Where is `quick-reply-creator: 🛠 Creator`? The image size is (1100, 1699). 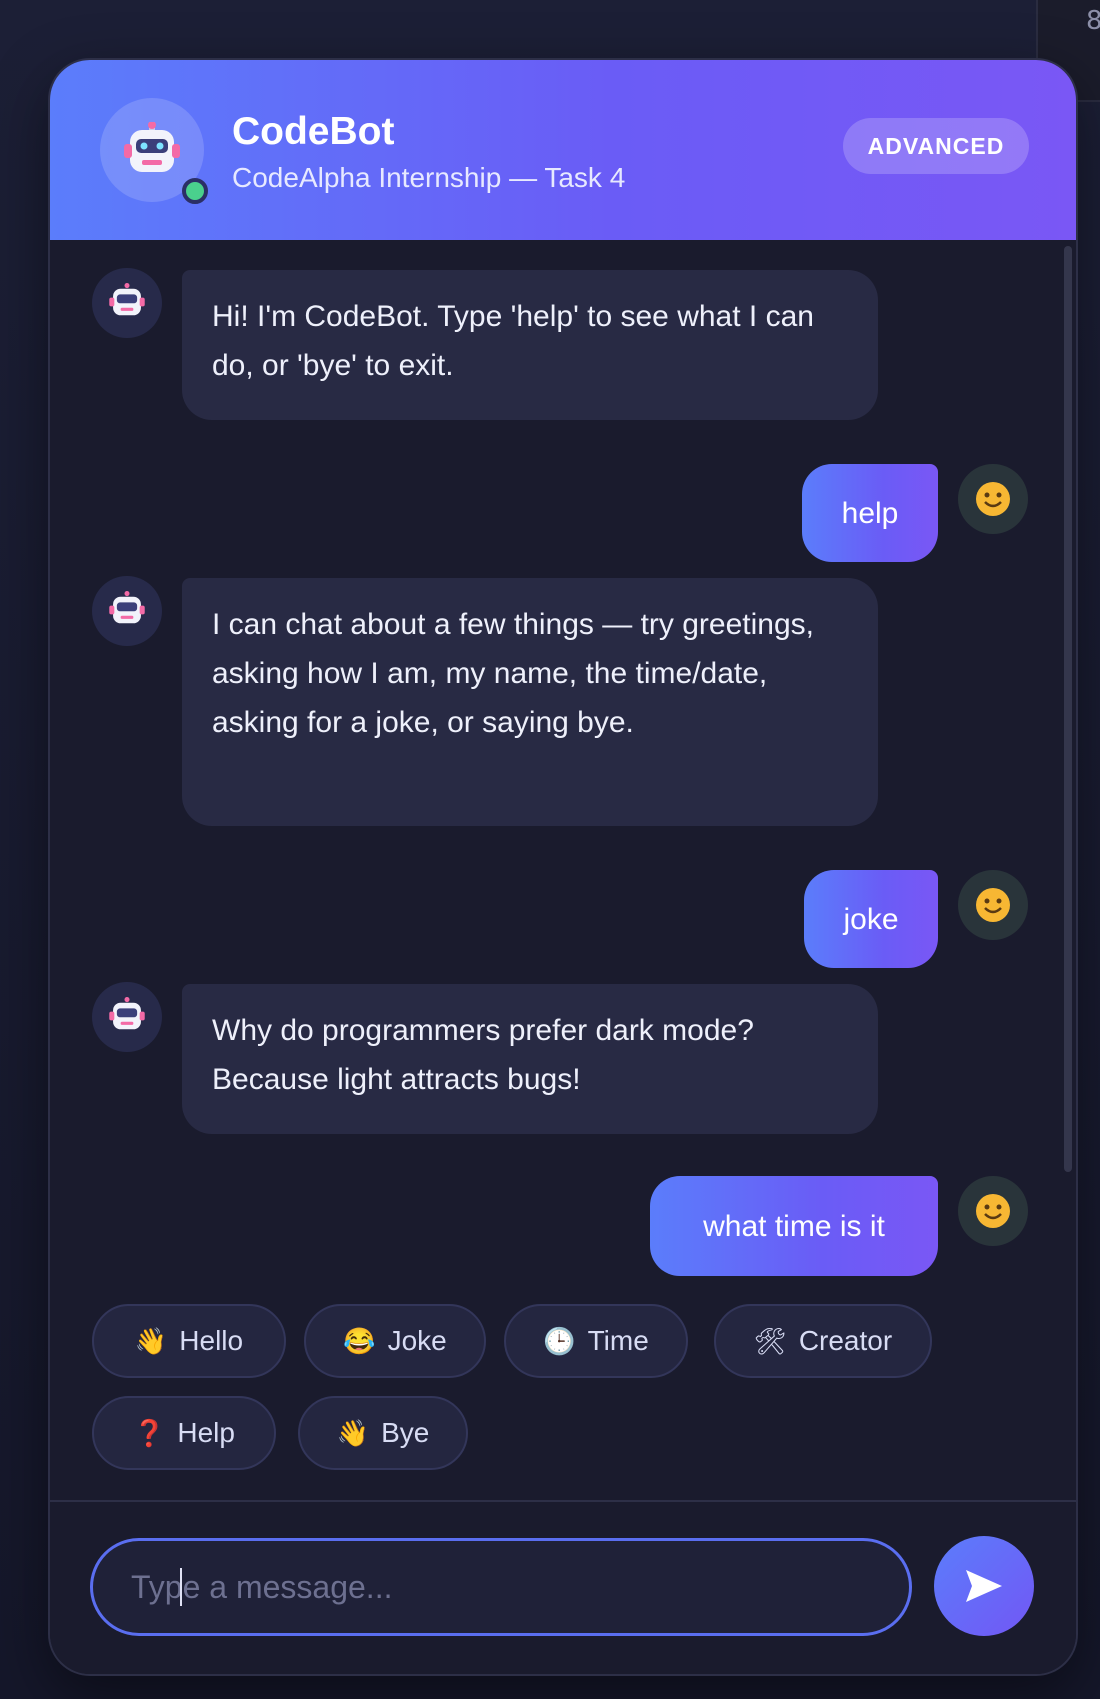
quick-reply-creator: 🛠 Creator is located at coordinates (823, 1341).